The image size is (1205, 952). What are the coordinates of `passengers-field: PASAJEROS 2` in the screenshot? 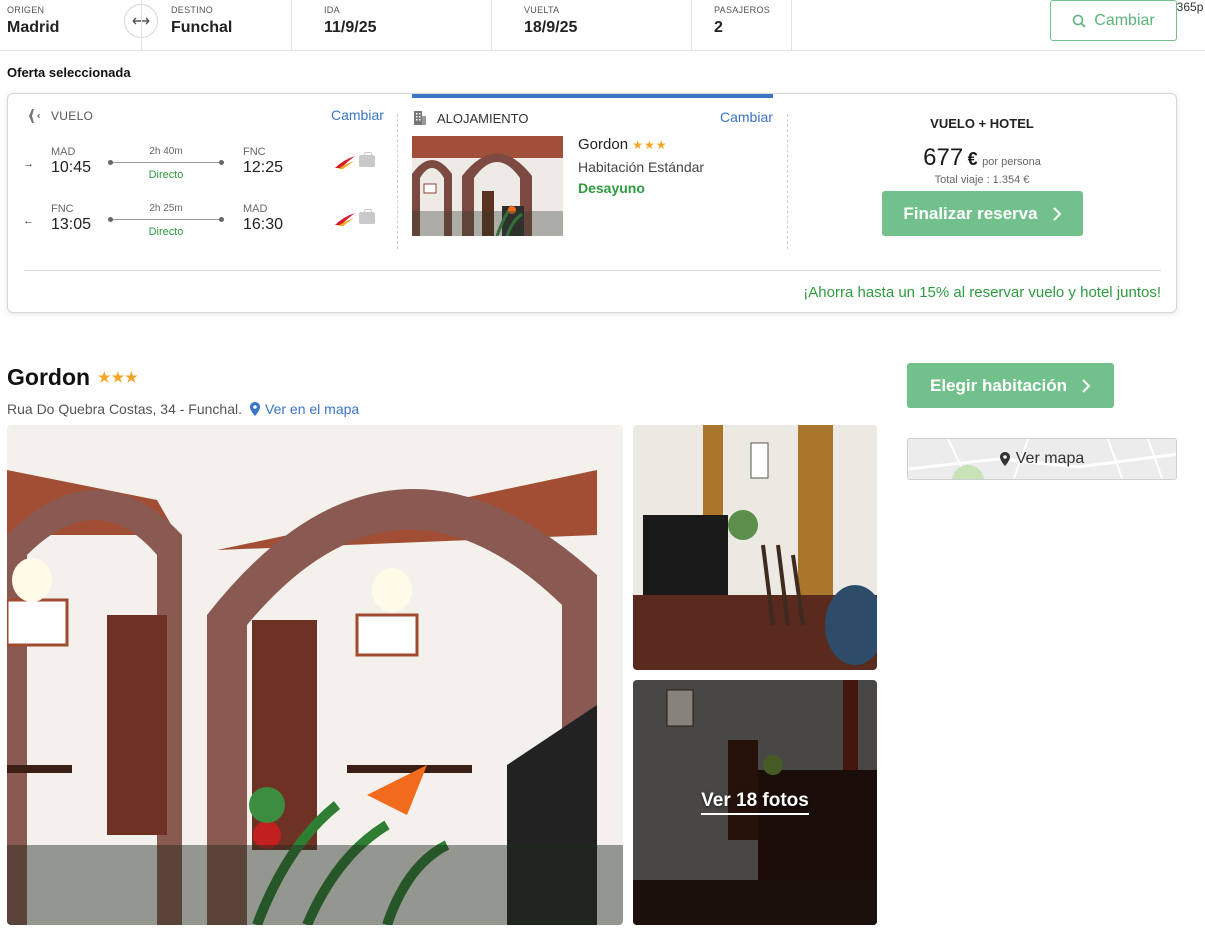 It's located at (742, 25).